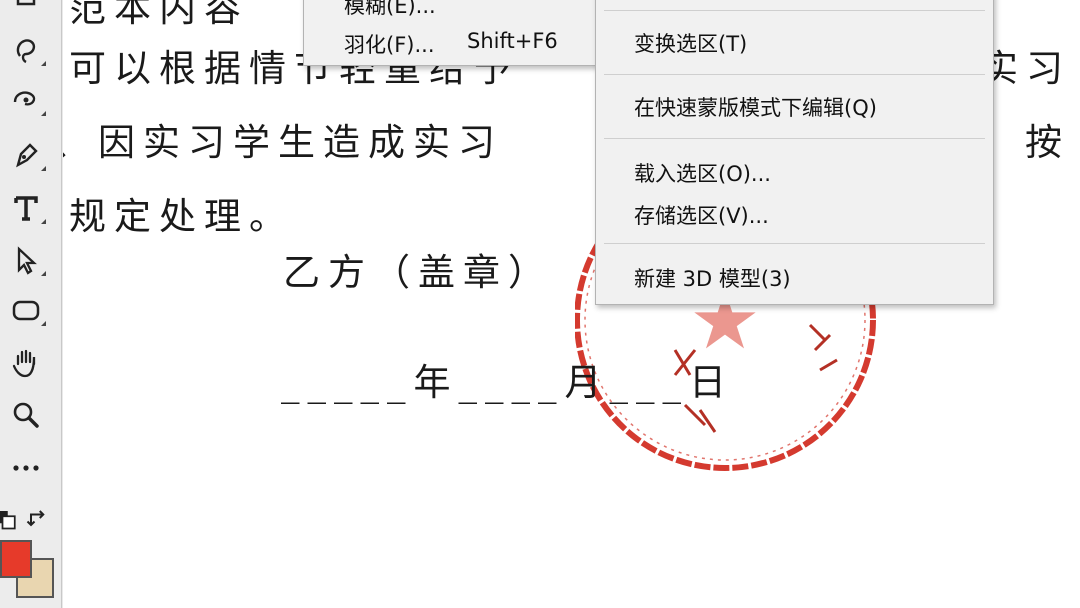  I want to click on eraser-icon, so click(26, 9).